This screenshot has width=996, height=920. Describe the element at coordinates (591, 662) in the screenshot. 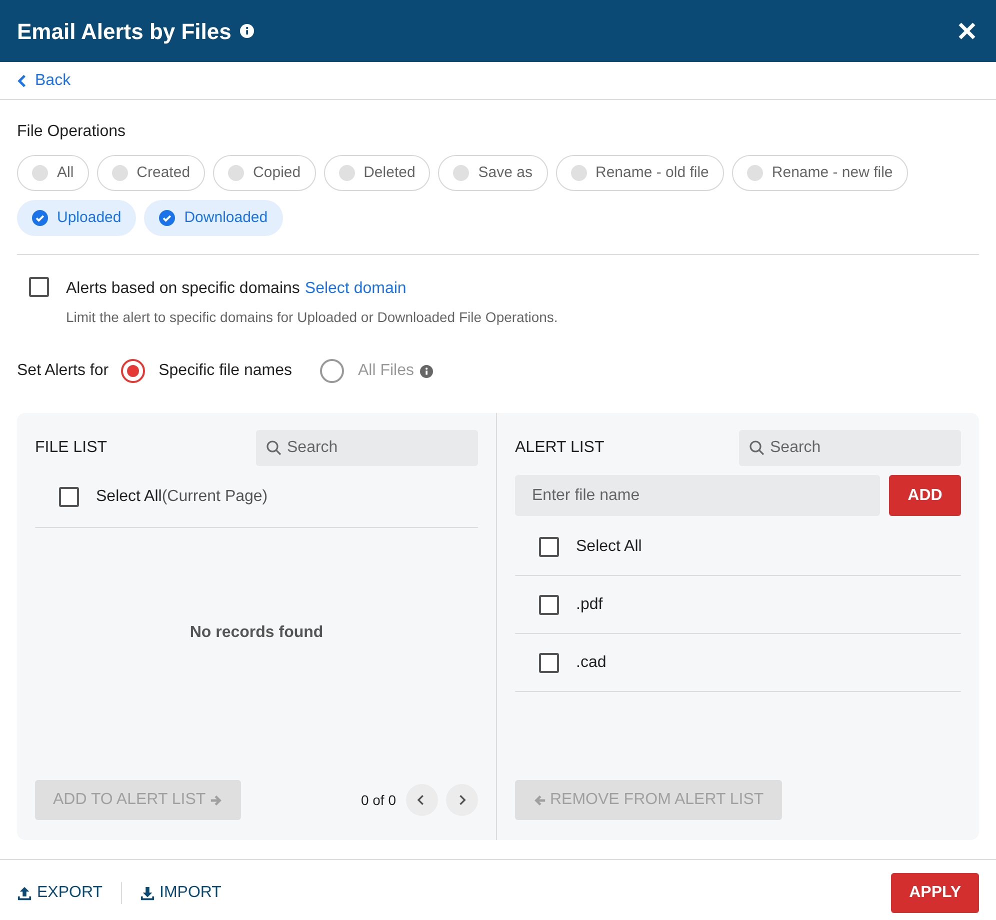

I see `checkbox-label: .cad` at that location.